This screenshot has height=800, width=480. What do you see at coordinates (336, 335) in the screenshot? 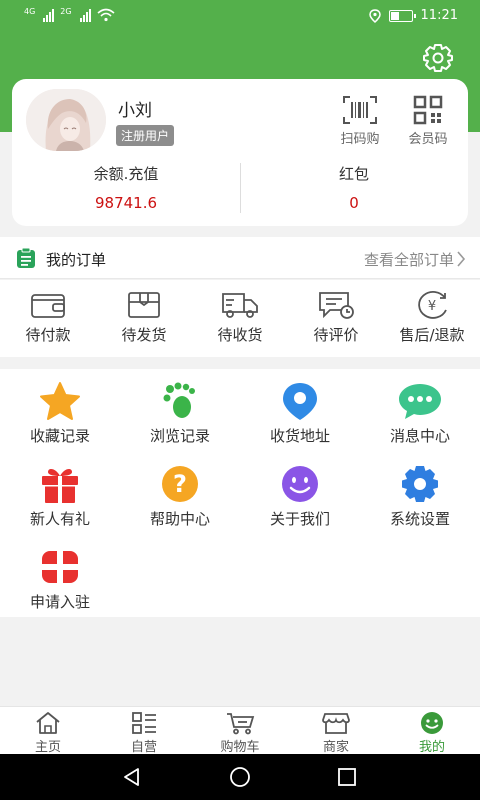
I see `order-item-label: 待评价` at bounding box center [336, 335].